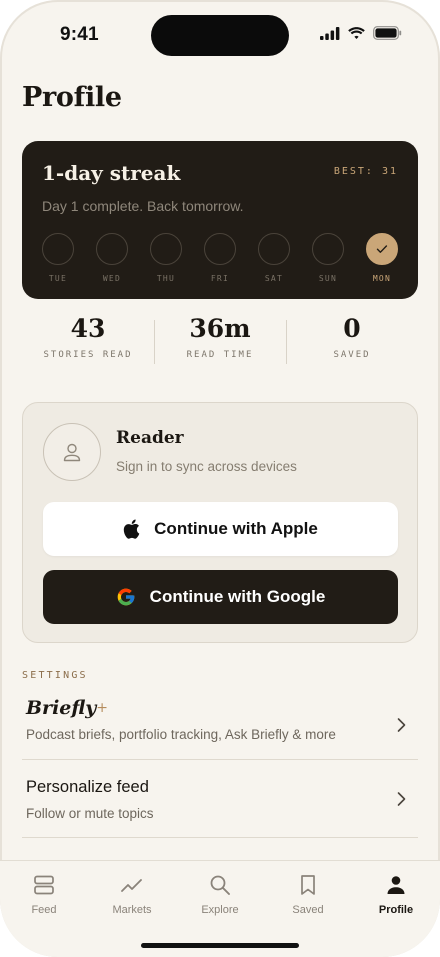 The height and width of the screenshot is (957, 440). What do you see at coordinates (131, 529) in the screenshot?
I see `apple-logo-icon` at bounding box center [131, 529].